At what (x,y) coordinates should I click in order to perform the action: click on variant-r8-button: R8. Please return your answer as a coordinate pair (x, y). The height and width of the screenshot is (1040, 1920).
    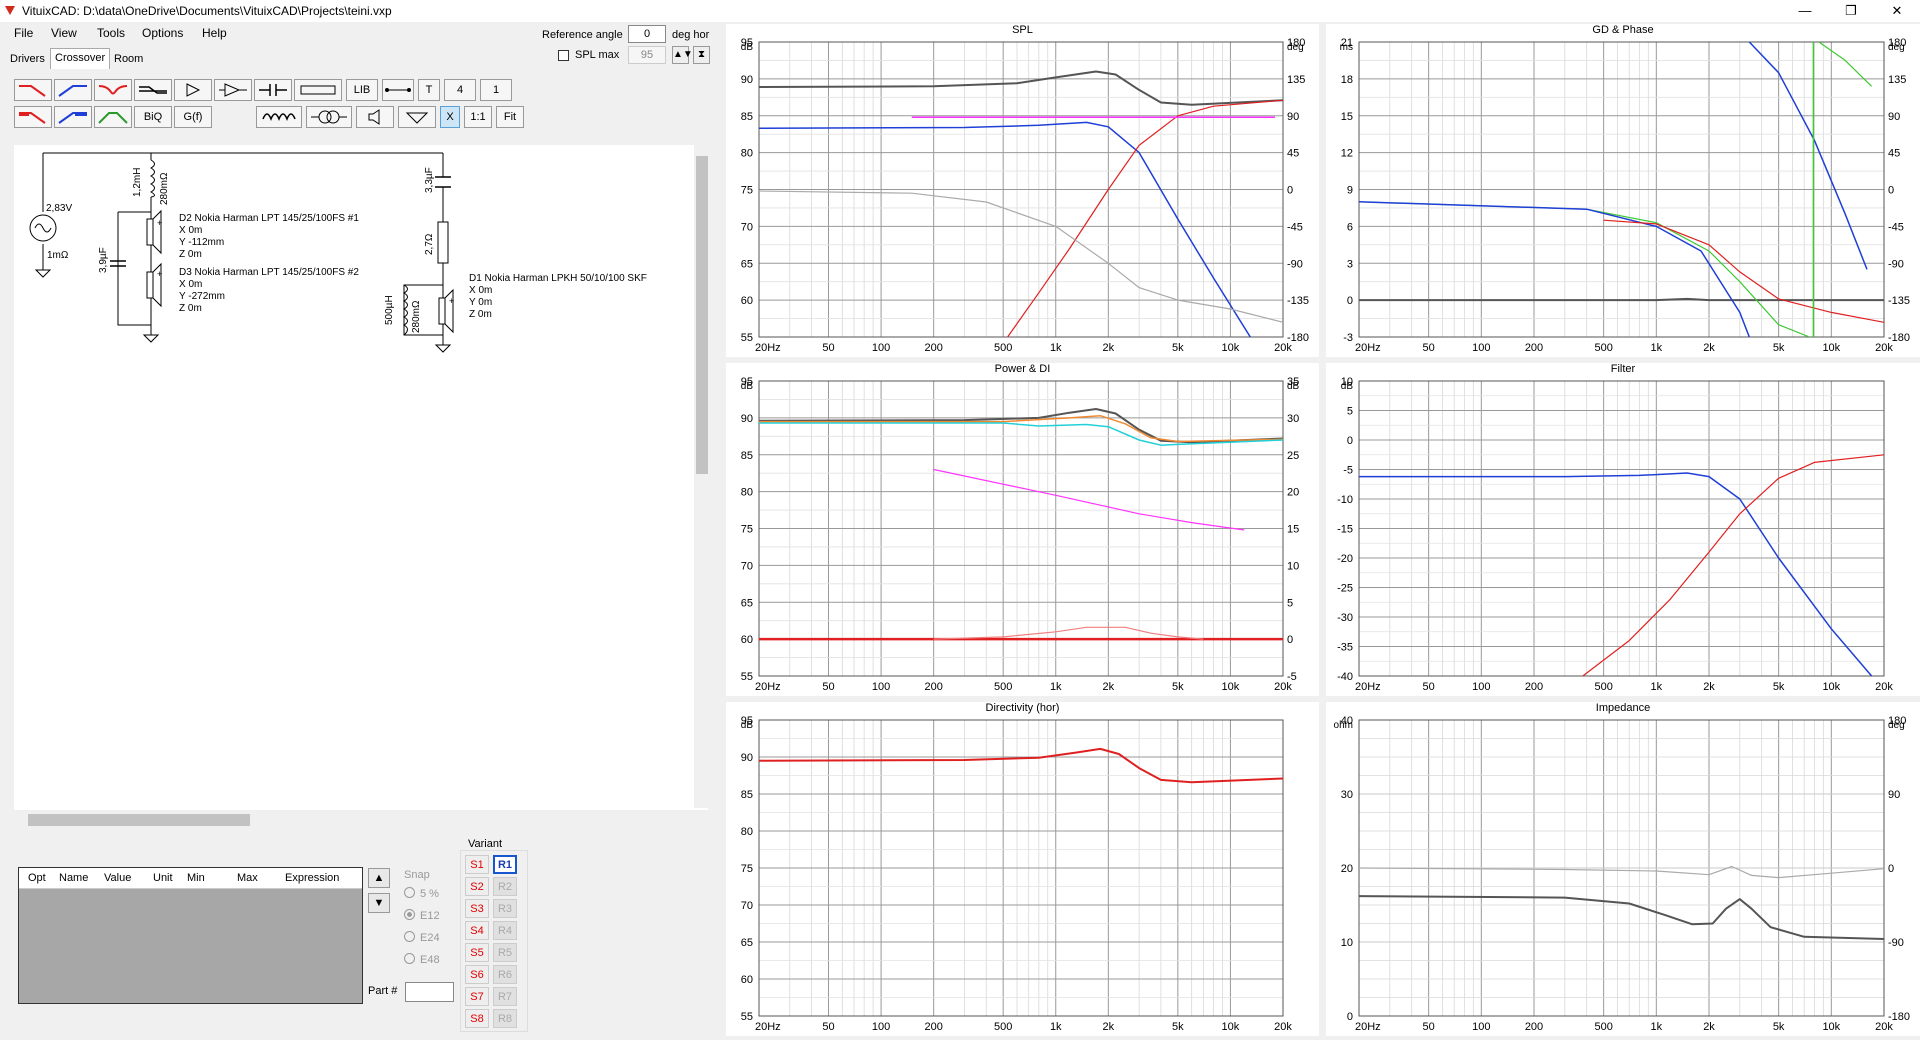
    Looking at the image, I should click on (505, 1018).